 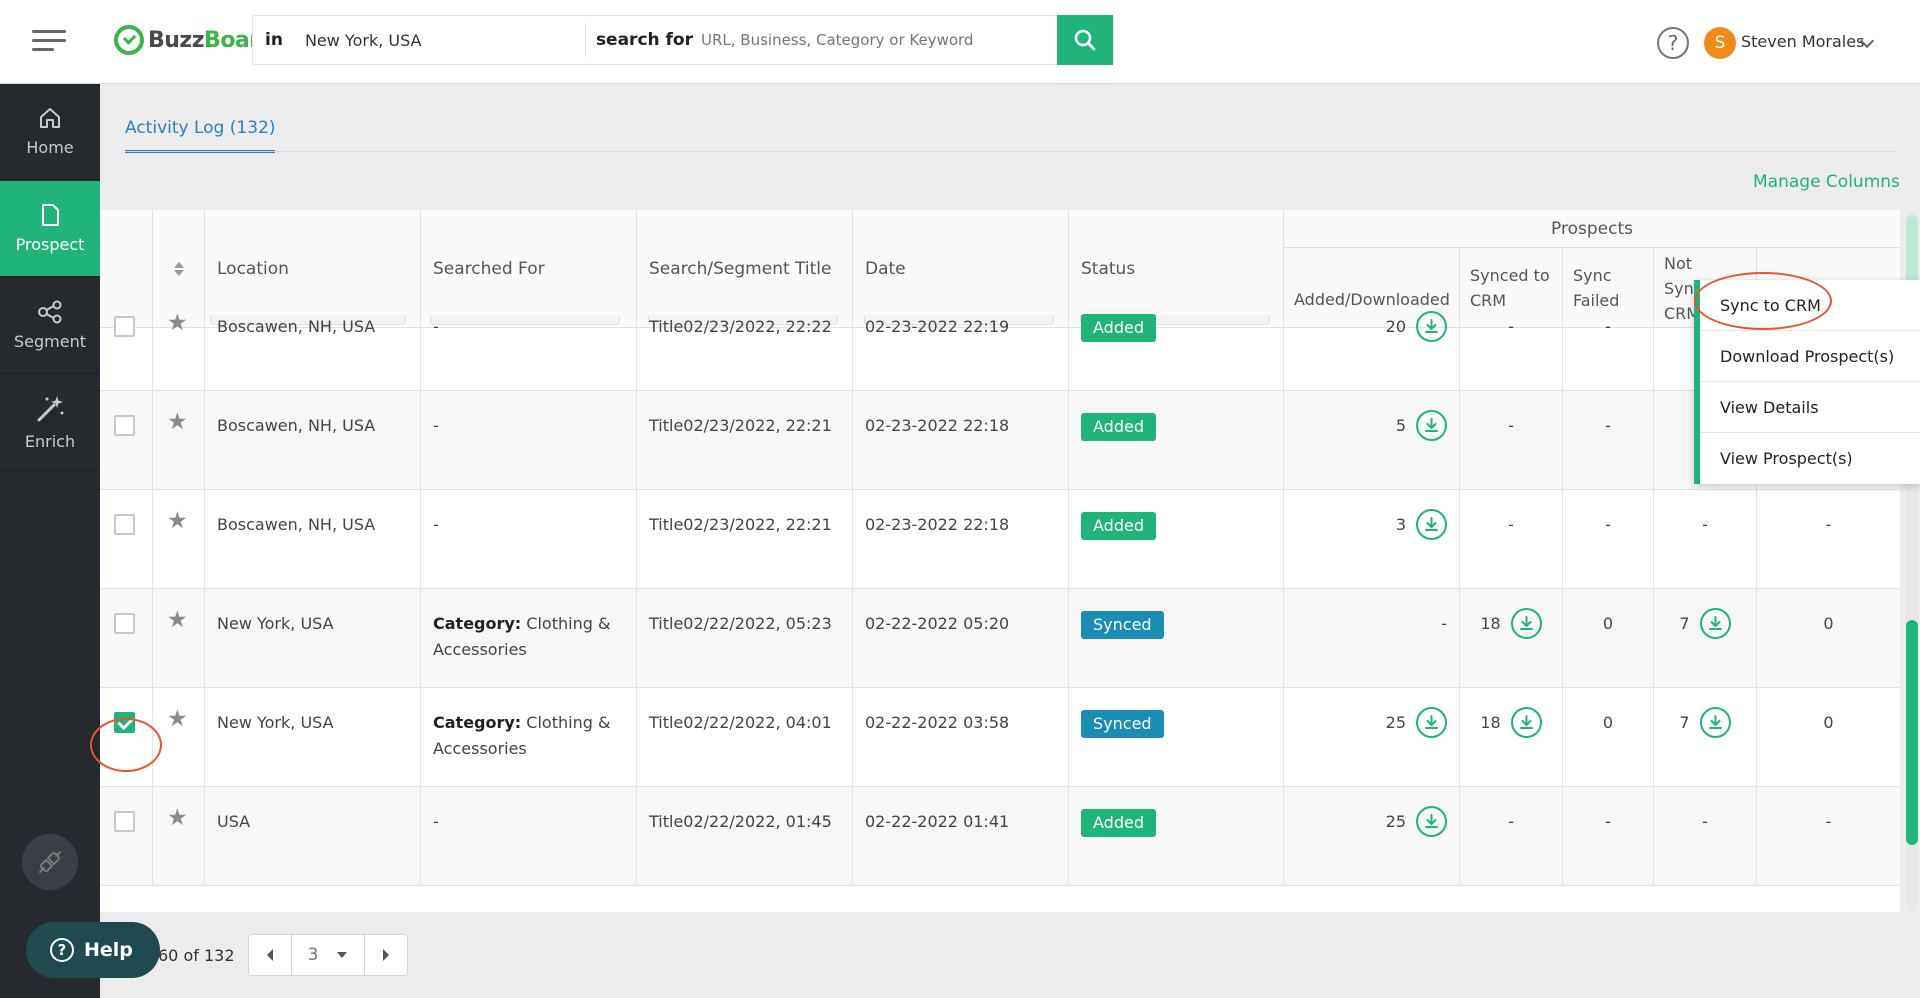 What do you see at coordinates (1400, 425) in the screenshot?
I see `added-count: 5` at bounding box center [1400, 425].